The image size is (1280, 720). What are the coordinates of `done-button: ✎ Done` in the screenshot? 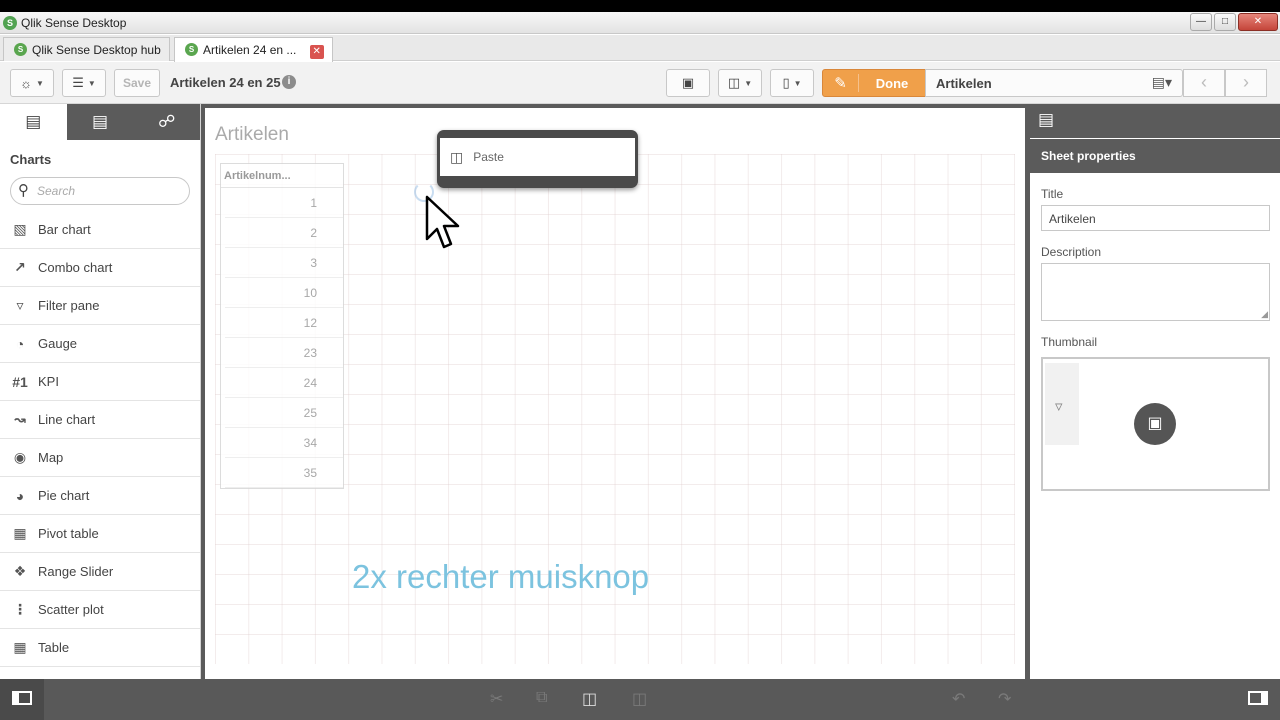 It's located at (874, 83).